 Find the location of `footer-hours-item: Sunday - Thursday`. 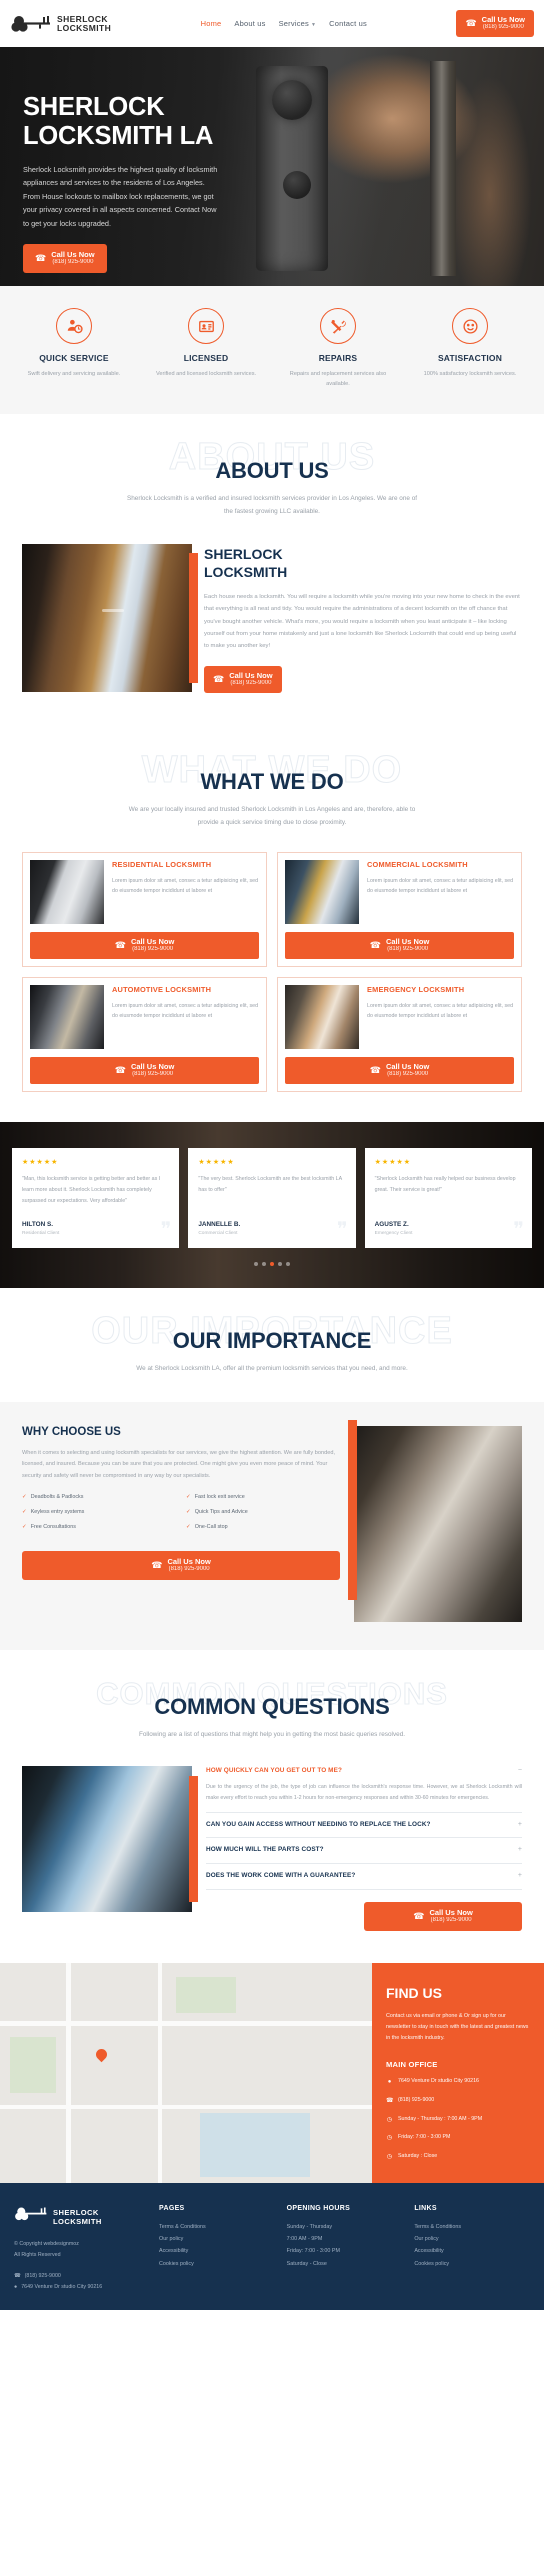

footer-hours-item: Sunday - Thursday is located at coordinates (309, 2227).